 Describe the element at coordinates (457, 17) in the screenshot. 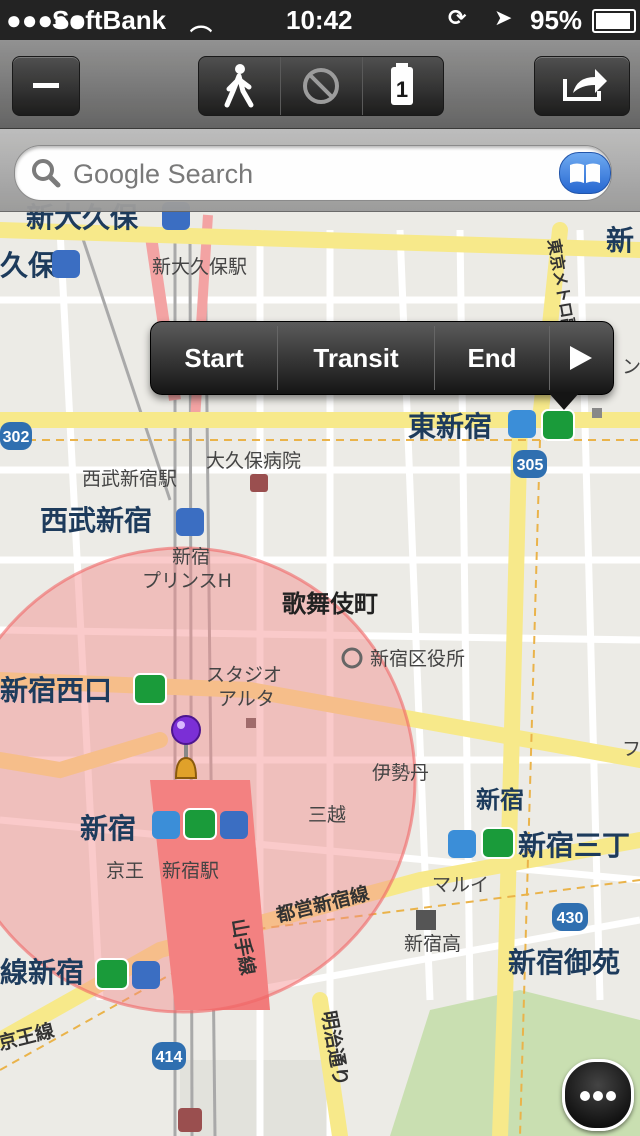

I see `rotation-lock-icon: ⟳` at that location.